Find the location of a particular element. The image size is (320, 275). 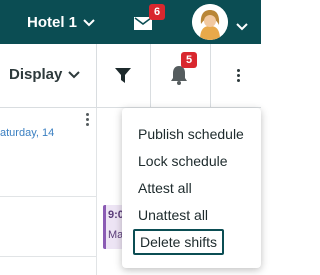

filter-icon is located at coordinates (123, 78).